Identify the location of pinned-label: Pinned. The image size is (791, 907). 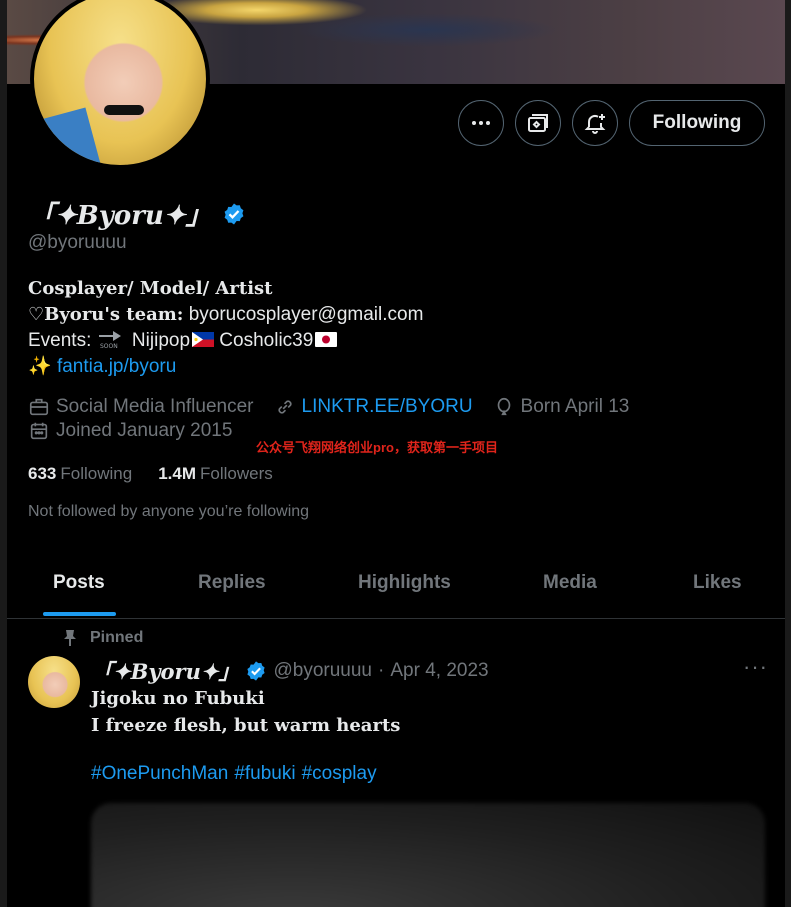
(102, 638).